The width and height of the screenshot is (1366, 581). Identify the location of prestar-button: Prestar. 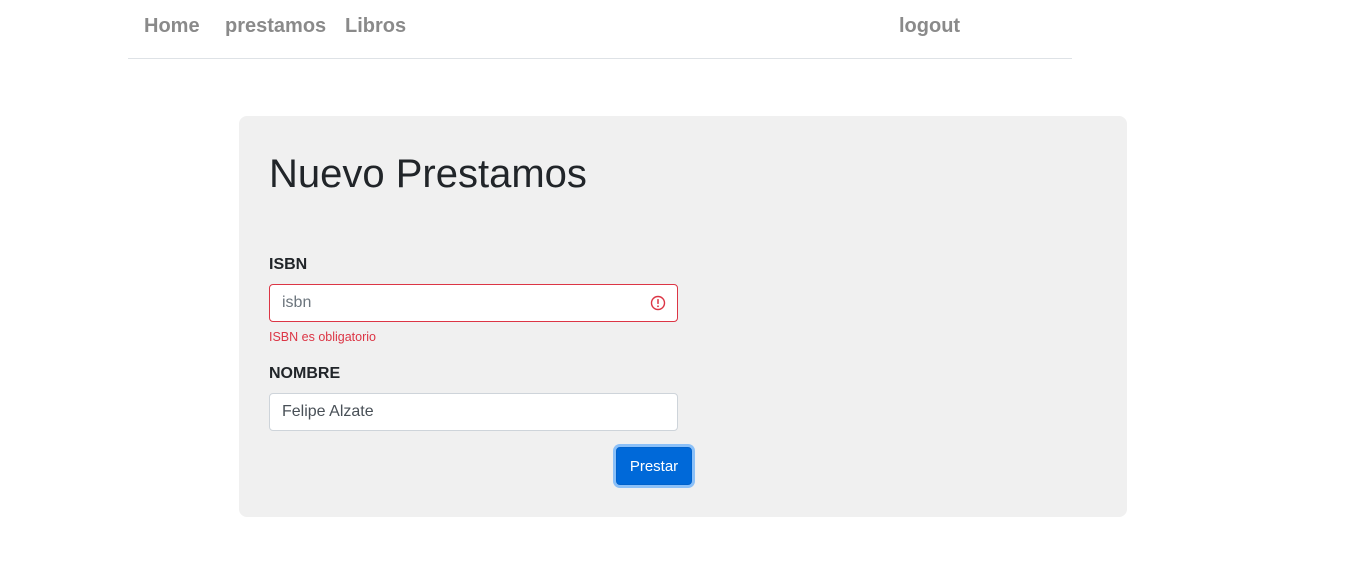
(654, 466).